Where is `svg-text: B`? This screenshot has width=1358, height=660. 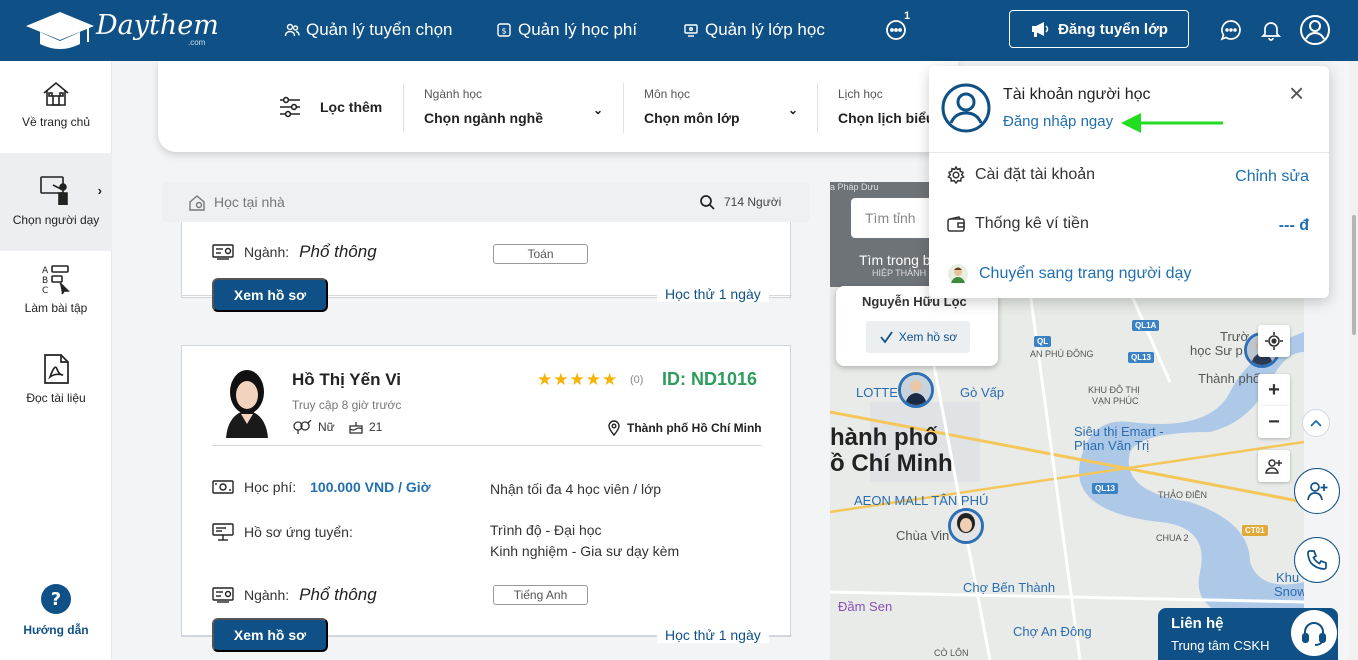
svg-text: B is located at coordinates (45, 281).